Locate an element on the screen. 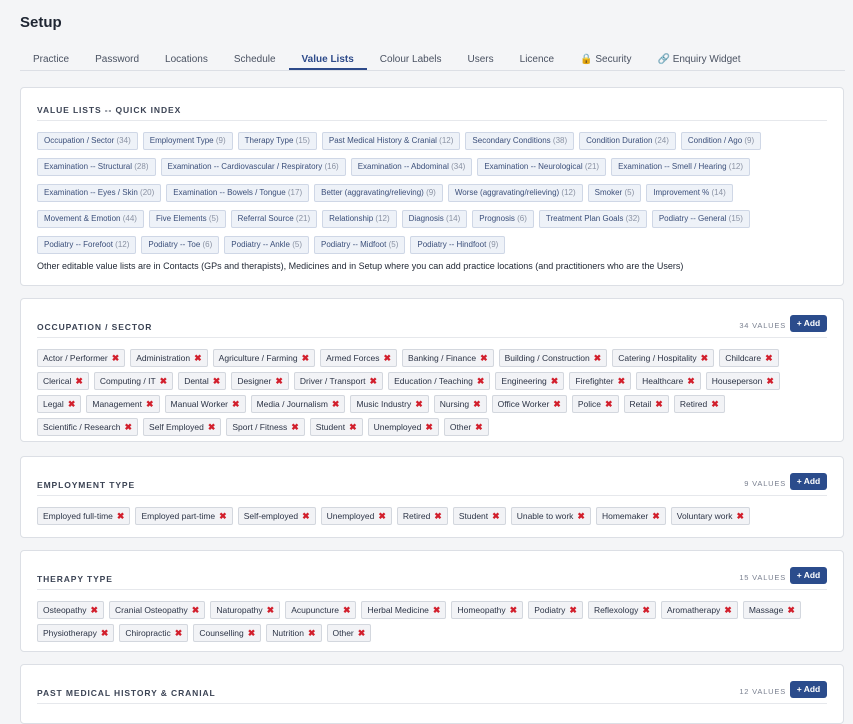 This screenshot has height=724, width=853. quick-index-link: Podiatry -- Ankle (5) is located at coordinates (266, 245).